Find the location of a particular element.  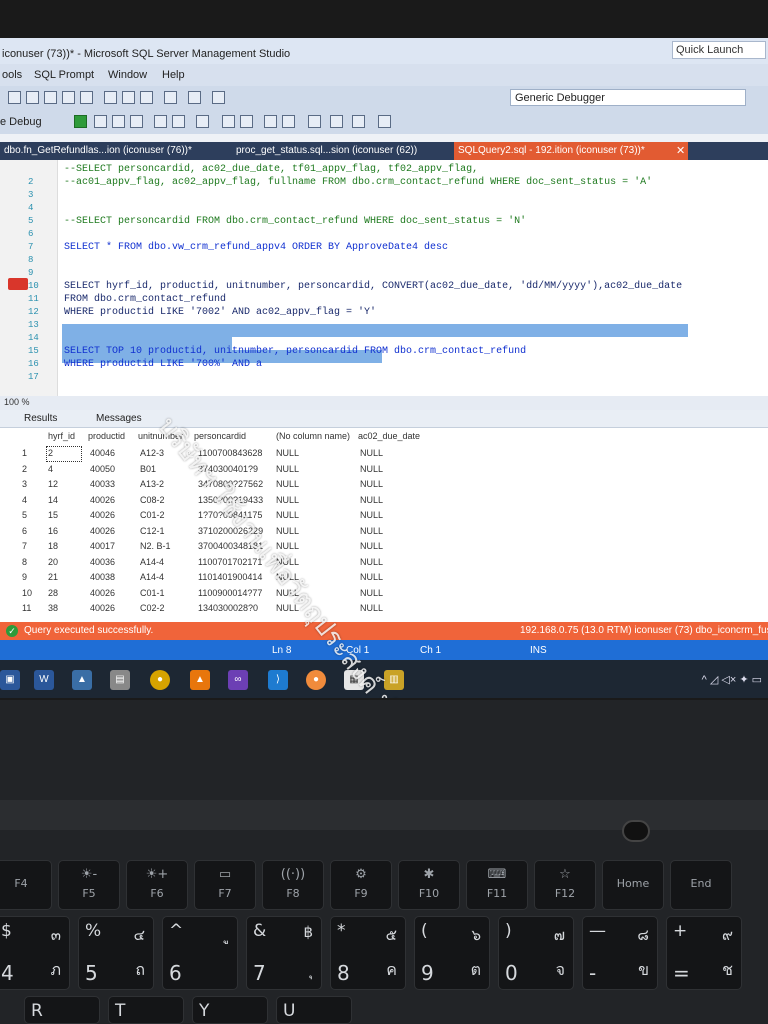

table-row: 9 21 40038 A14-4 1101401900414 NULL NULL is located at coordinates (215, 578).